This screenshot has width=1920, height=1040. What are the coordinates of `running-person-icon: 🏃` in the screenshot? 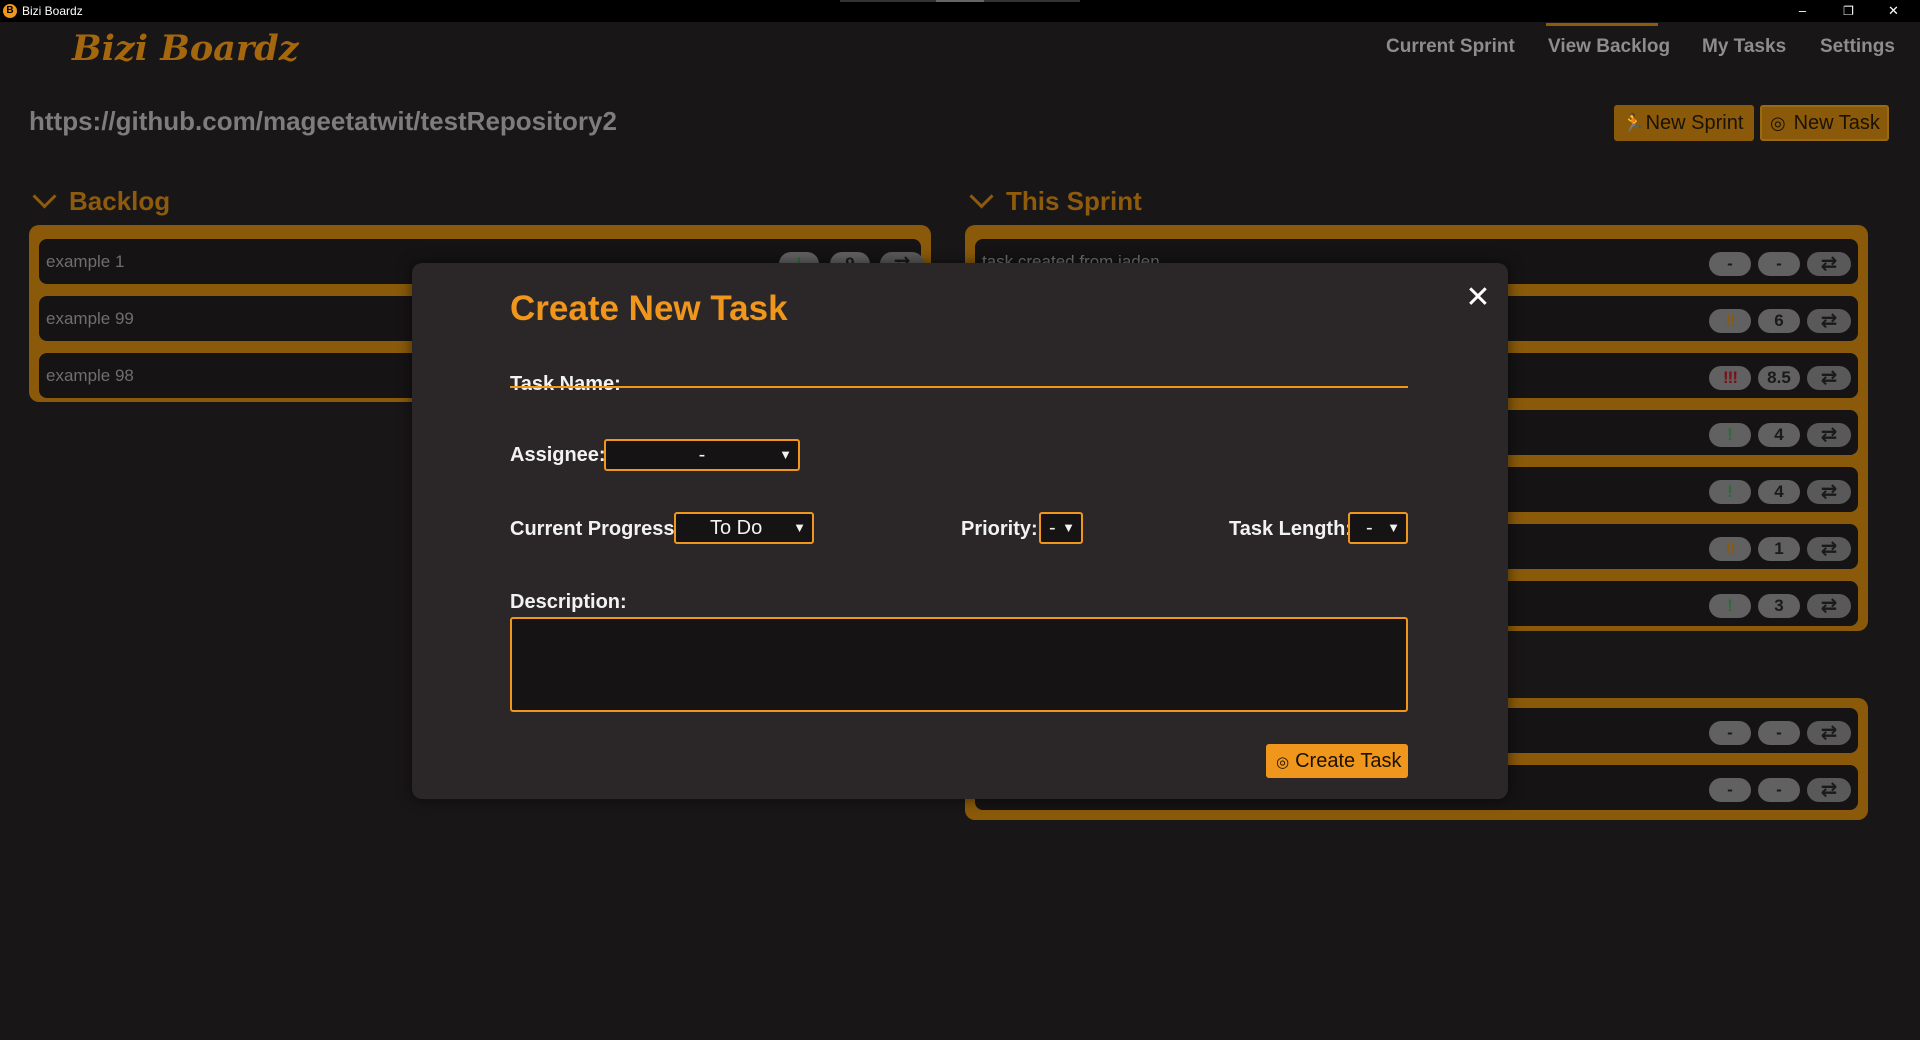 It's located at (1633, 123).